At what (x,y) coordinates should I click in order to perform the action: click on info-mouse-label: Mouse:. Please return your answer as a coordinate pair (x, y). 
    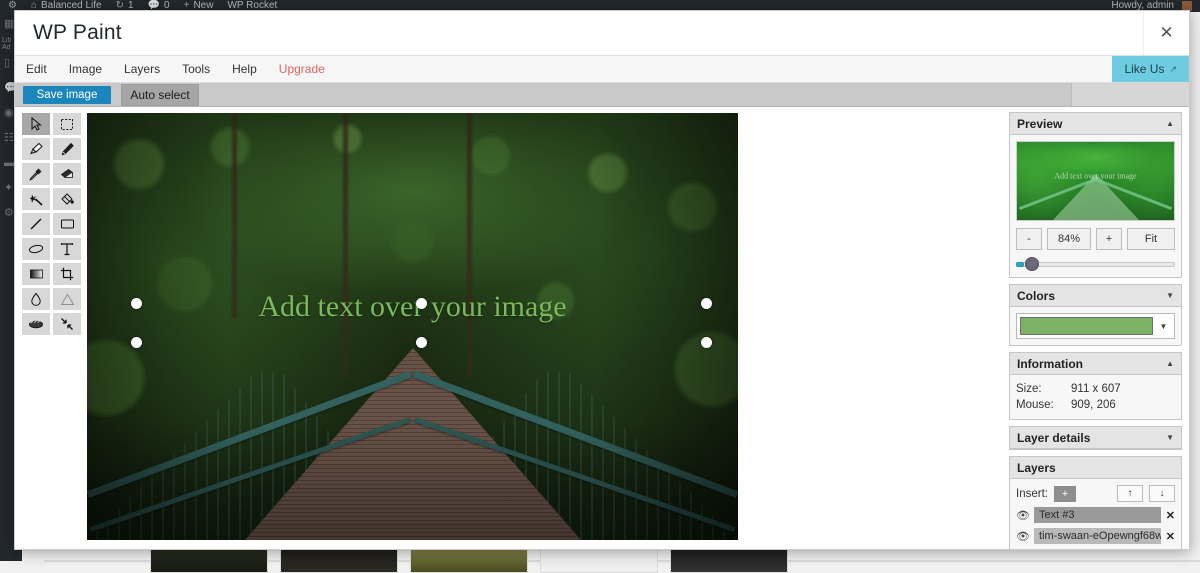
    Looking at the image, I should click on (1043, 405).